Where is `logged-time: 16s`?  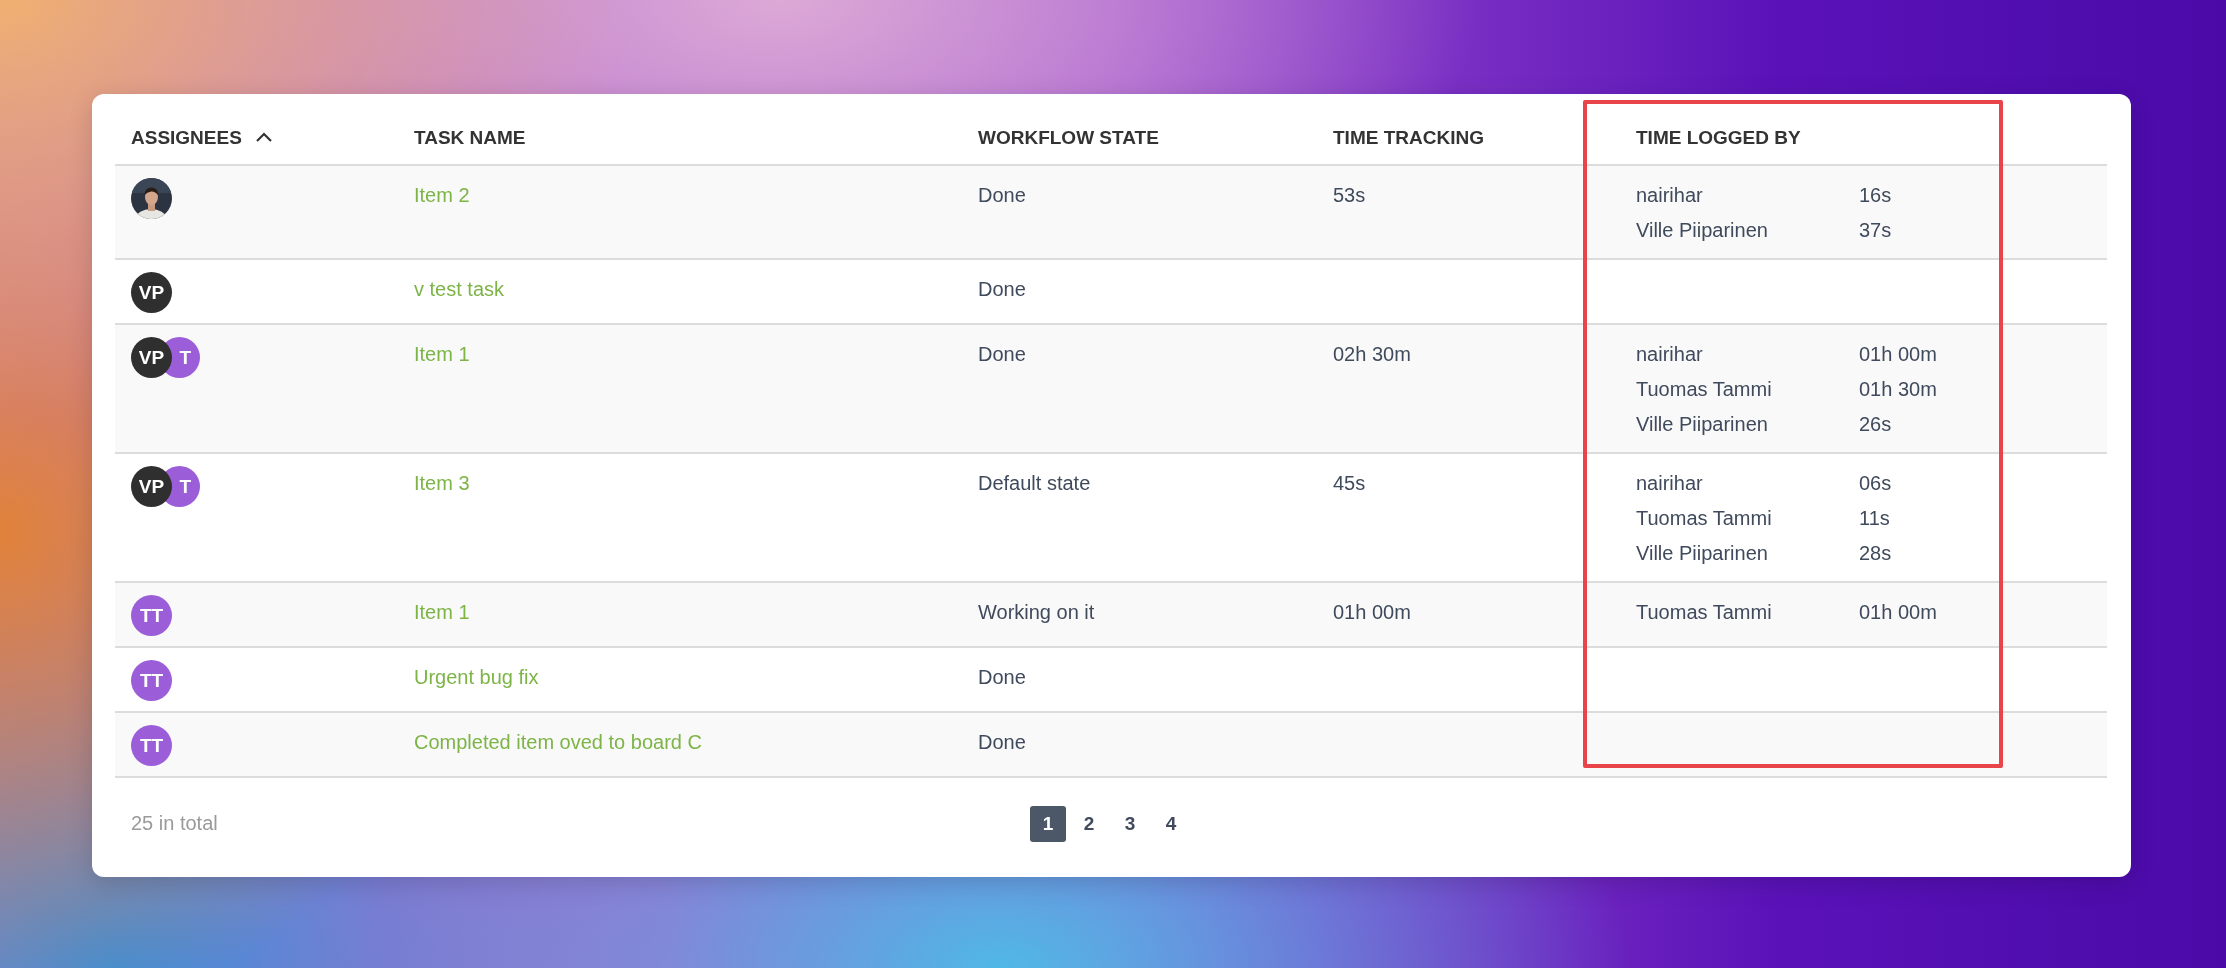 logged-time: 16s is located at coordinates (1875, 195).